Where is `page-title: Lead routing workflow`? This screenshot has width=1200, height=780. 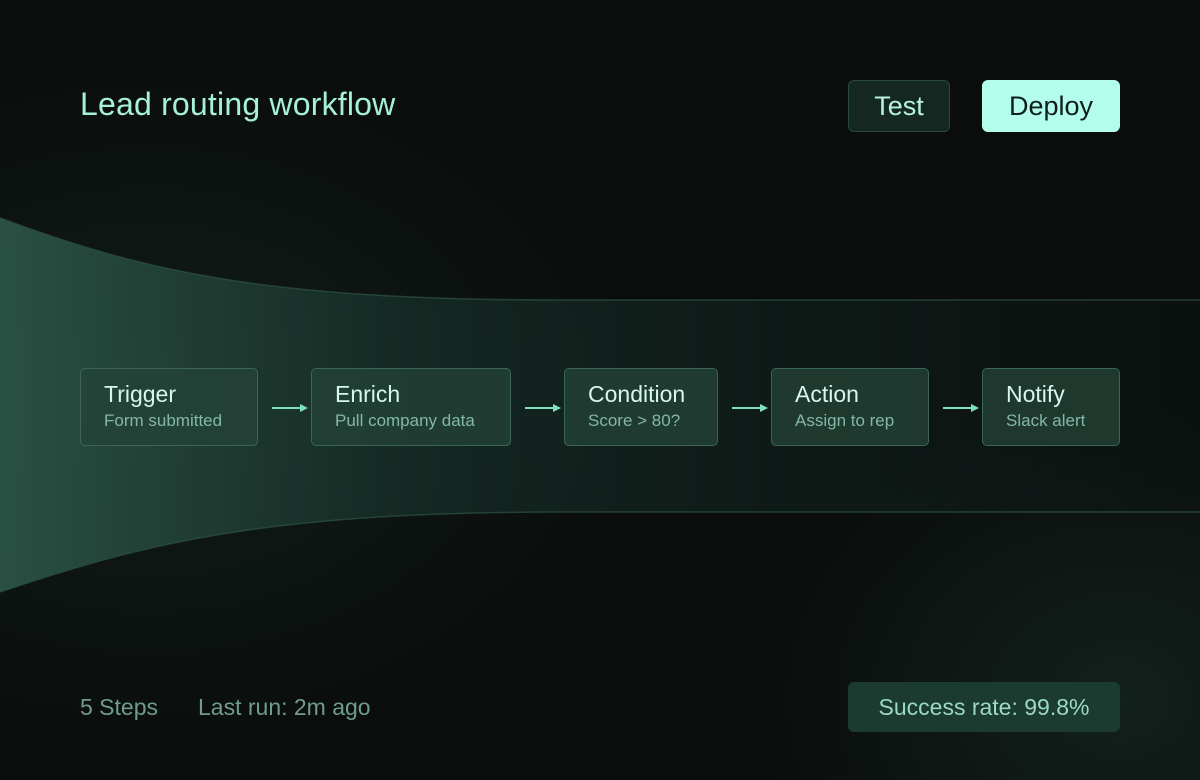
page-title: Lead routing workflow is located at coordinates (238, 104).